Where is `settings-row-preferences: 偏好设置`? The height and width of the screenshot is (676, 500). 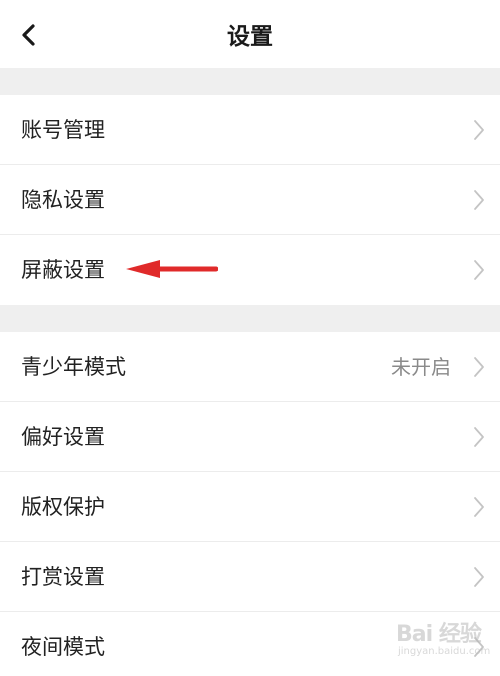
settings-row-preferences: 偏好设置 is located at coordinates (250, 437).